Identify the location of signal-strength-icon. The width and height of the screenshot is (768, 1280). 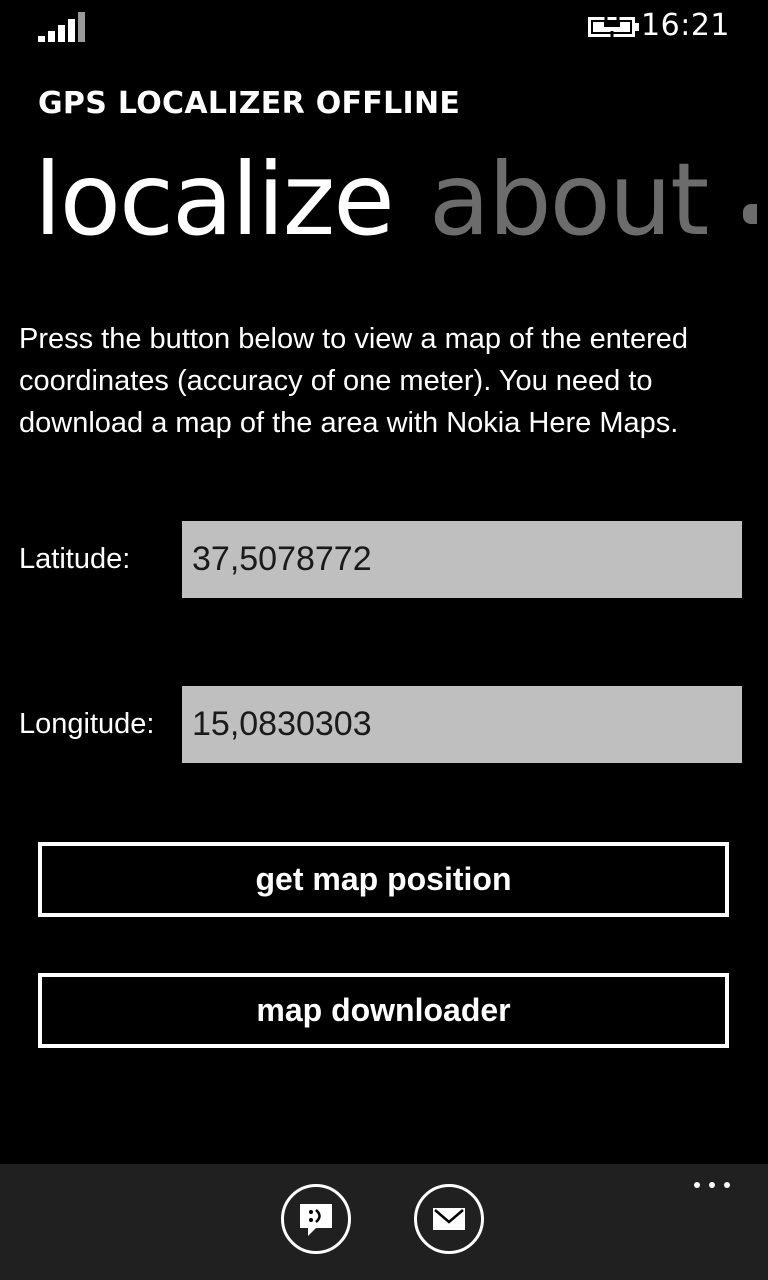
(61, 27).